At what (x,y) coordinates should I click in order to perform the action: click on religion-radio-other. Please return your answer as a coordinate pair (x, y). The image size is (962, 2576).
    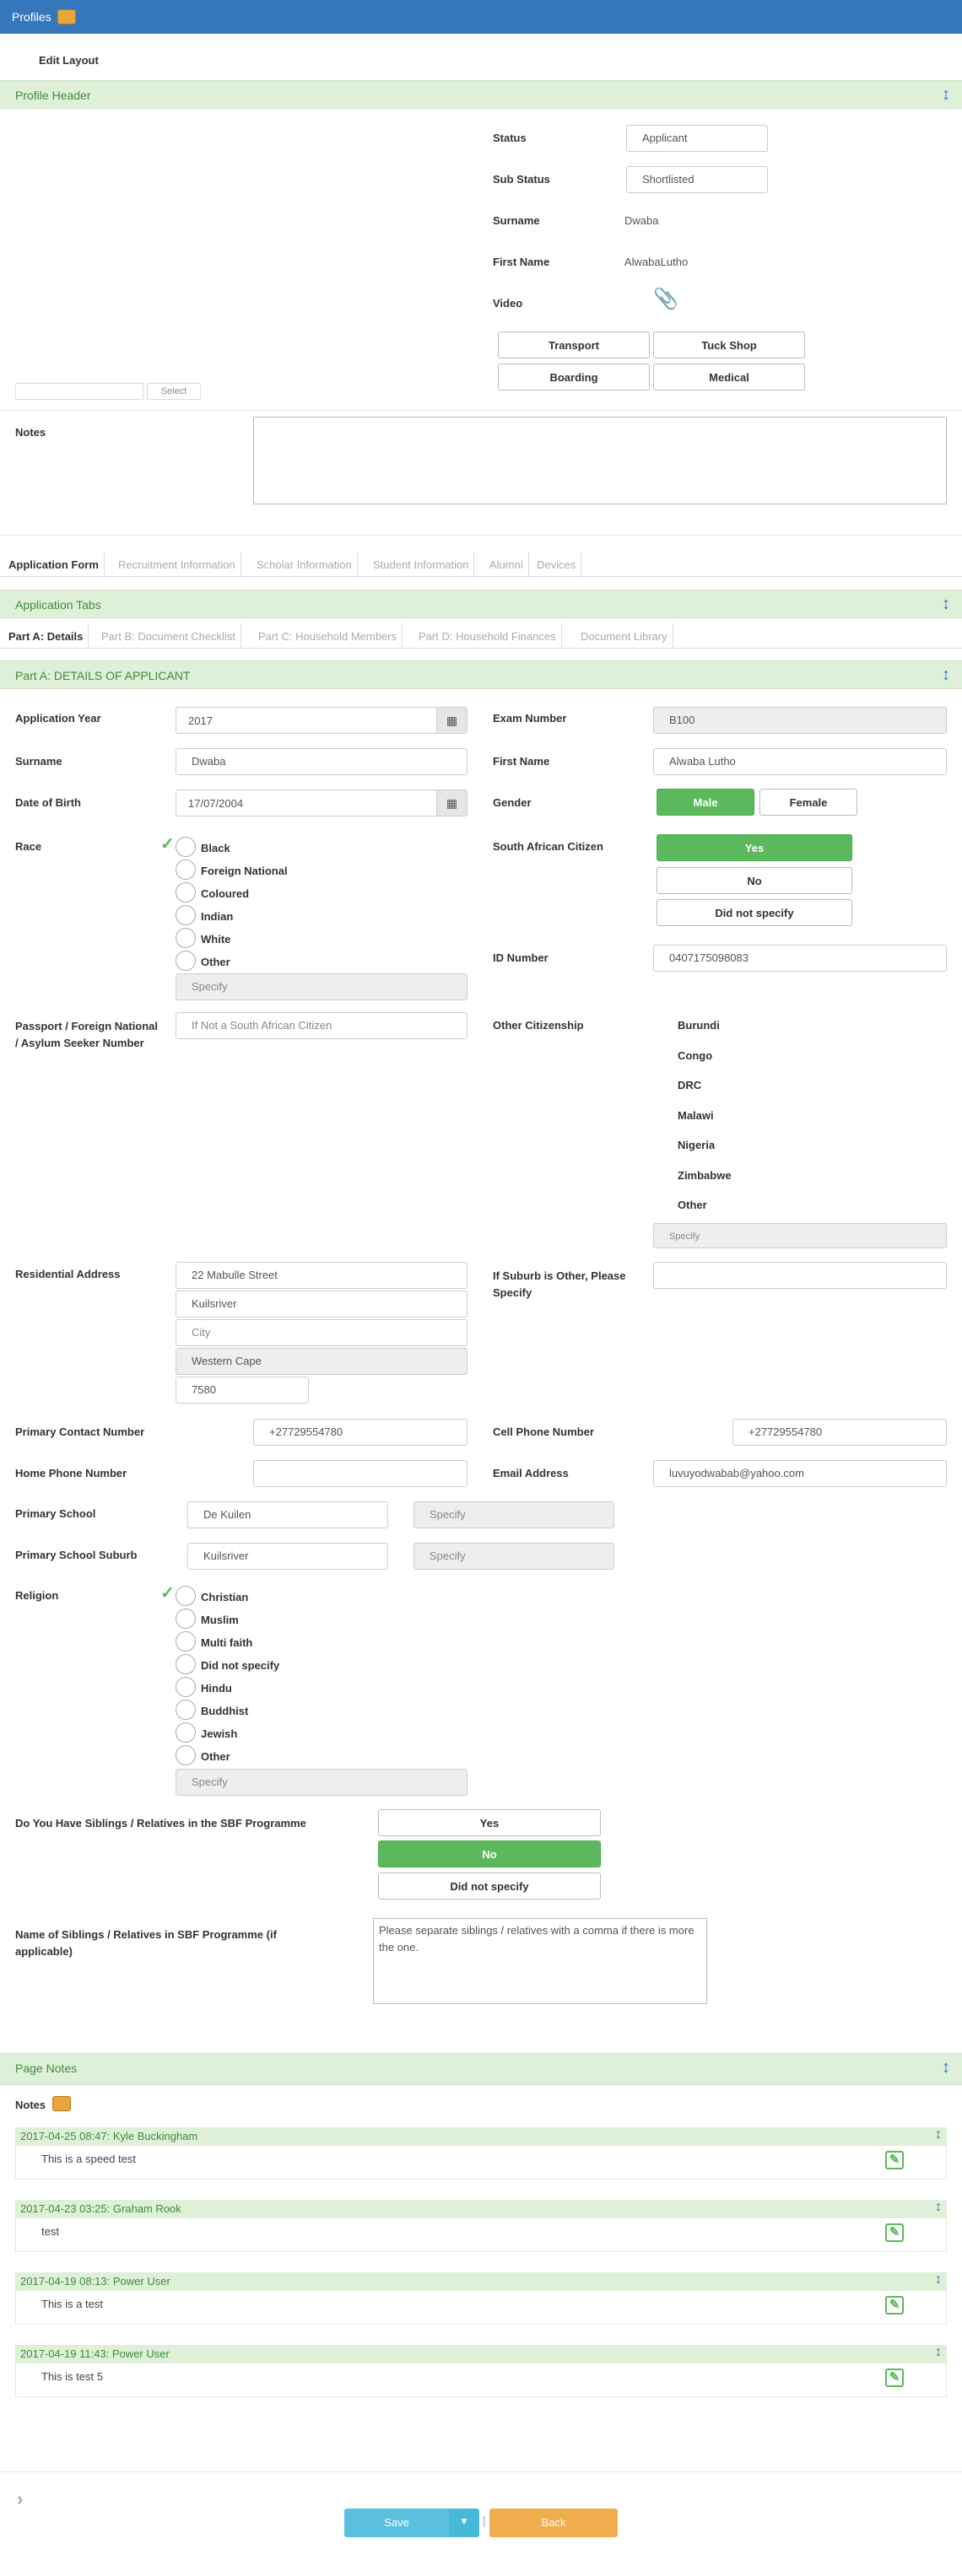
    Looking at the image, I should click on (186, 1755).